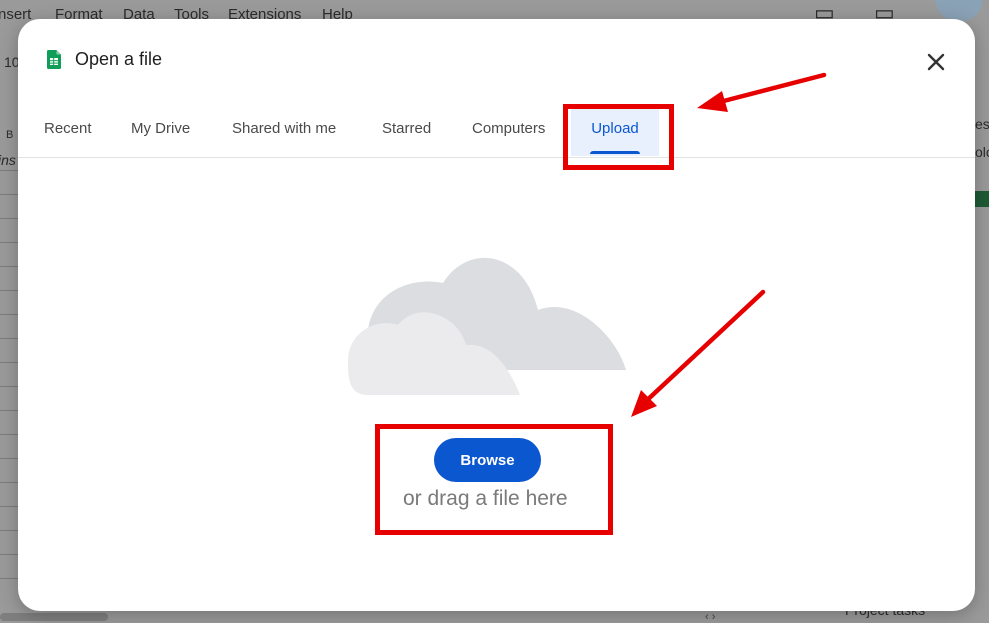 Image resolution: width=989 pixels, height=623 pixels. What do you see at coordinates (119, 59) in the screenshot?
I see `dialog-title: Open a file` at bounding box center [119, 59].